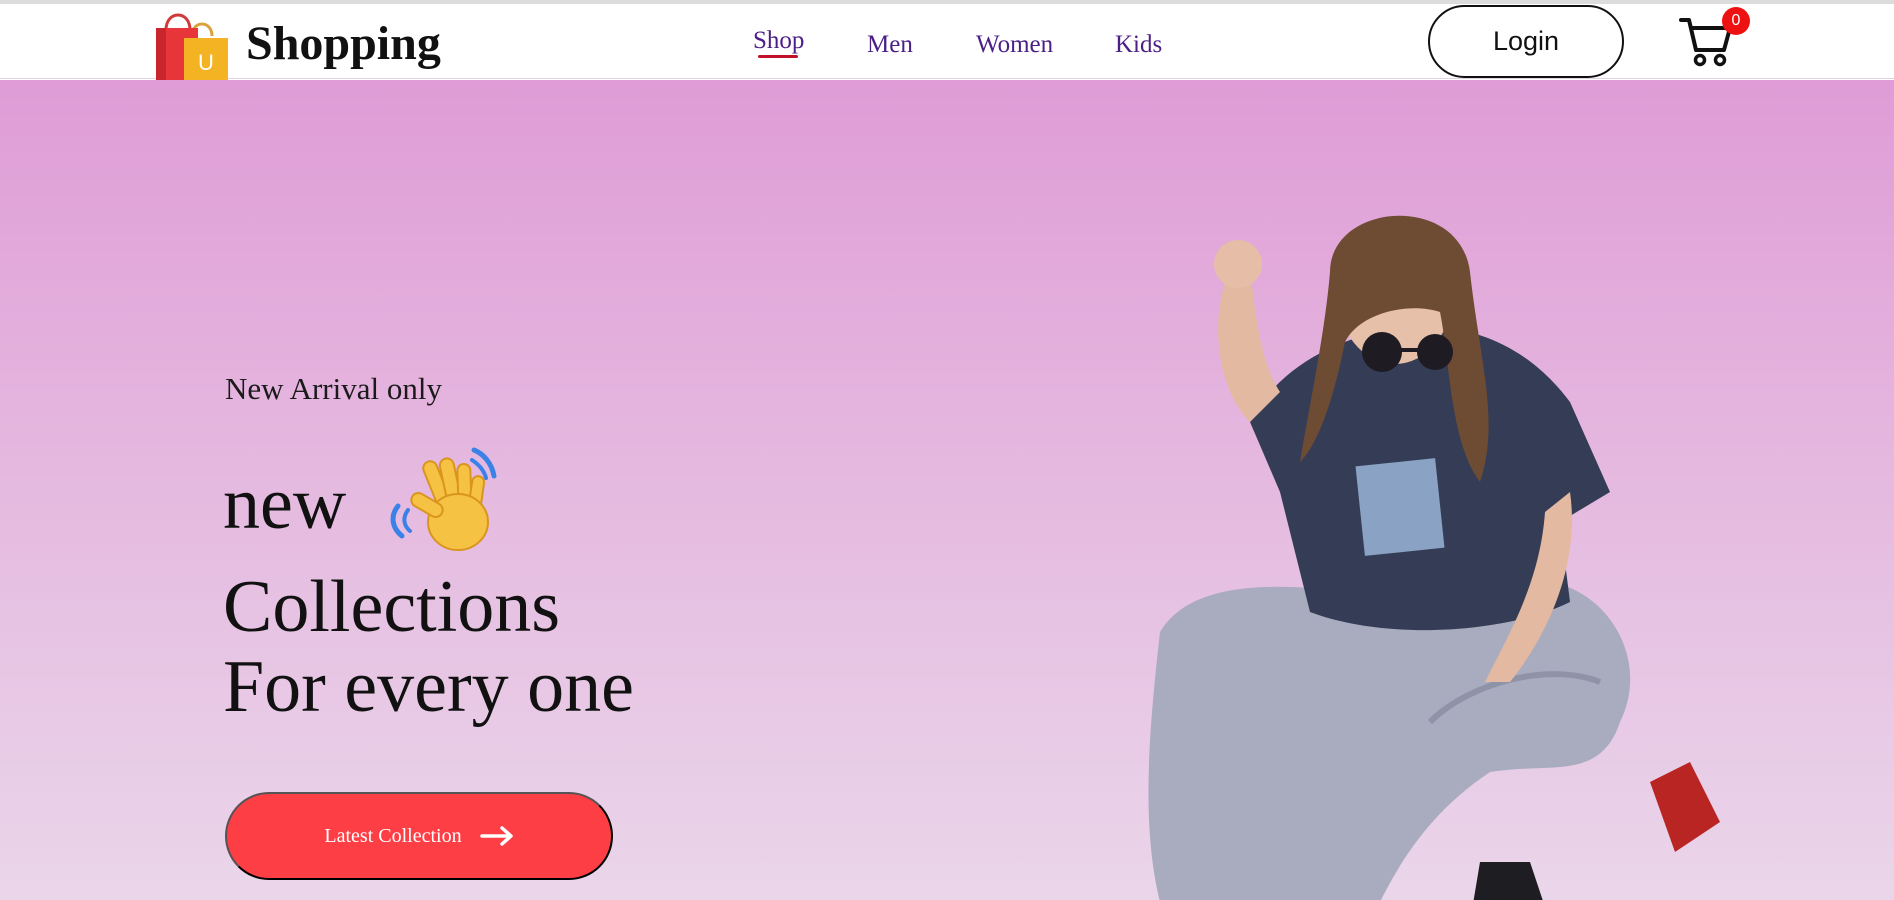 The image size is (1894, 900). I want to click on brand-name: Shopping, so click(343, 44).